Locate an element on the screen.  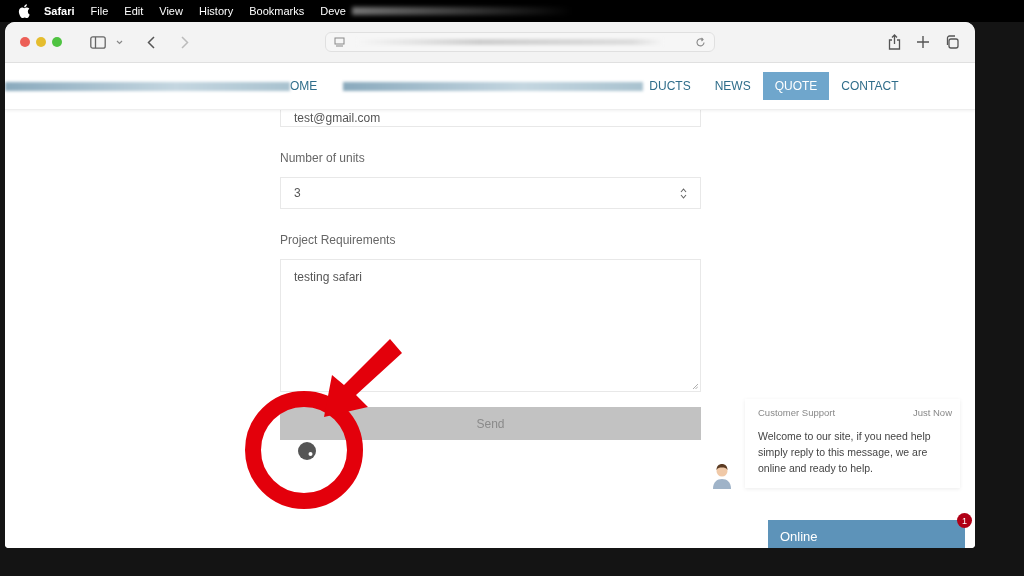
menu-item: Safari is located at coordinates (59, 11).